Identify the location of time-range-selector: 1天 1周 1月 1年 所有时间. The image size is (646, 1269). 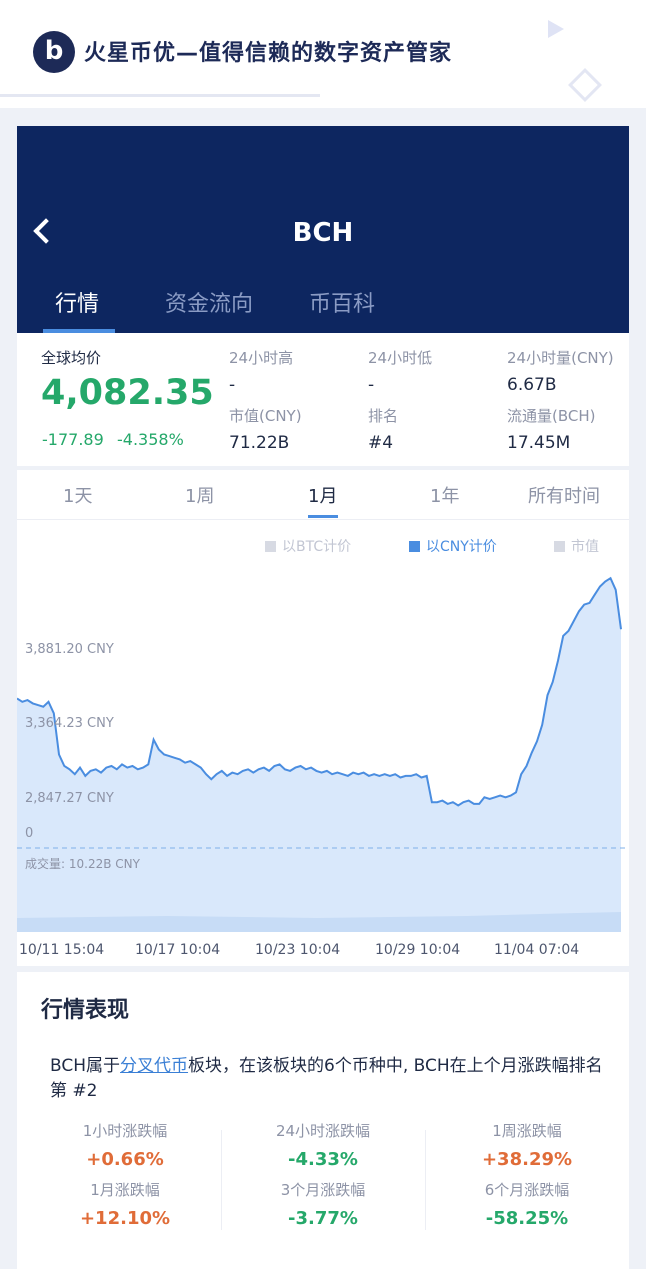
(323, 495).